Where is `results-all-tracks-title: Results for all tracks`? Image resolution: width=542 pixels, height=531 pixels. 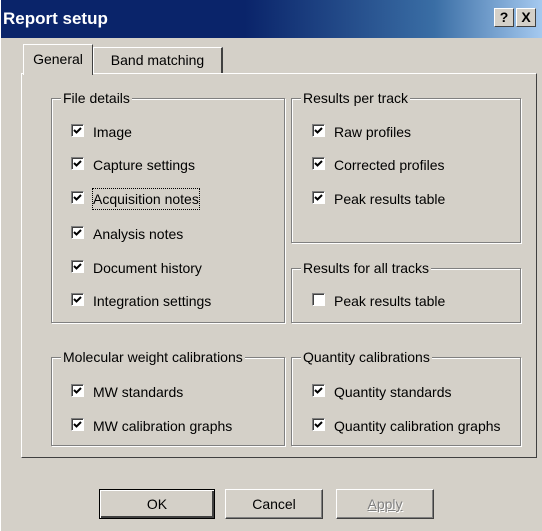
results-all-tracks-title: Results for all tracks is located at coordinates (366, 268).